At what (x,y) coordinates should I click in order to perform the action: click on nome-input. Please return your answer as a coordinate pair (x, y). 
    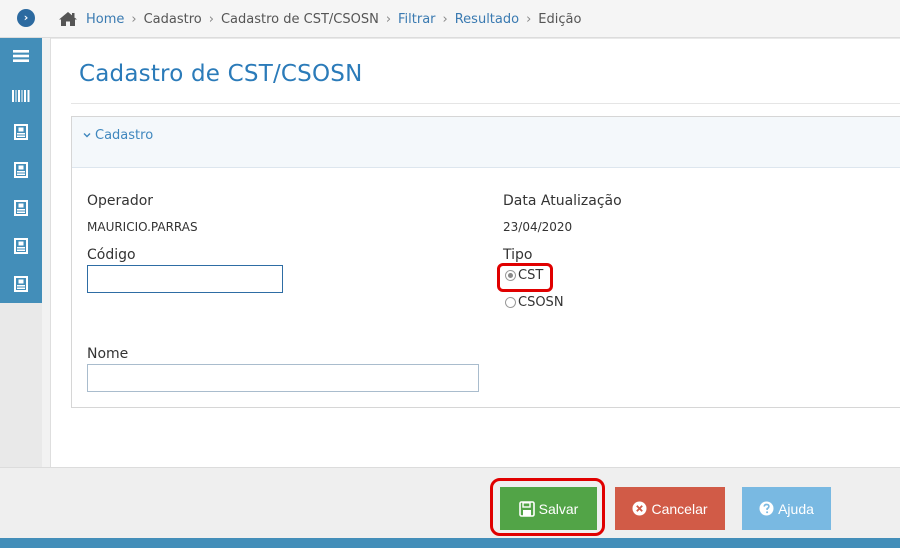
    Looking at the image, I should click on (283, 378).